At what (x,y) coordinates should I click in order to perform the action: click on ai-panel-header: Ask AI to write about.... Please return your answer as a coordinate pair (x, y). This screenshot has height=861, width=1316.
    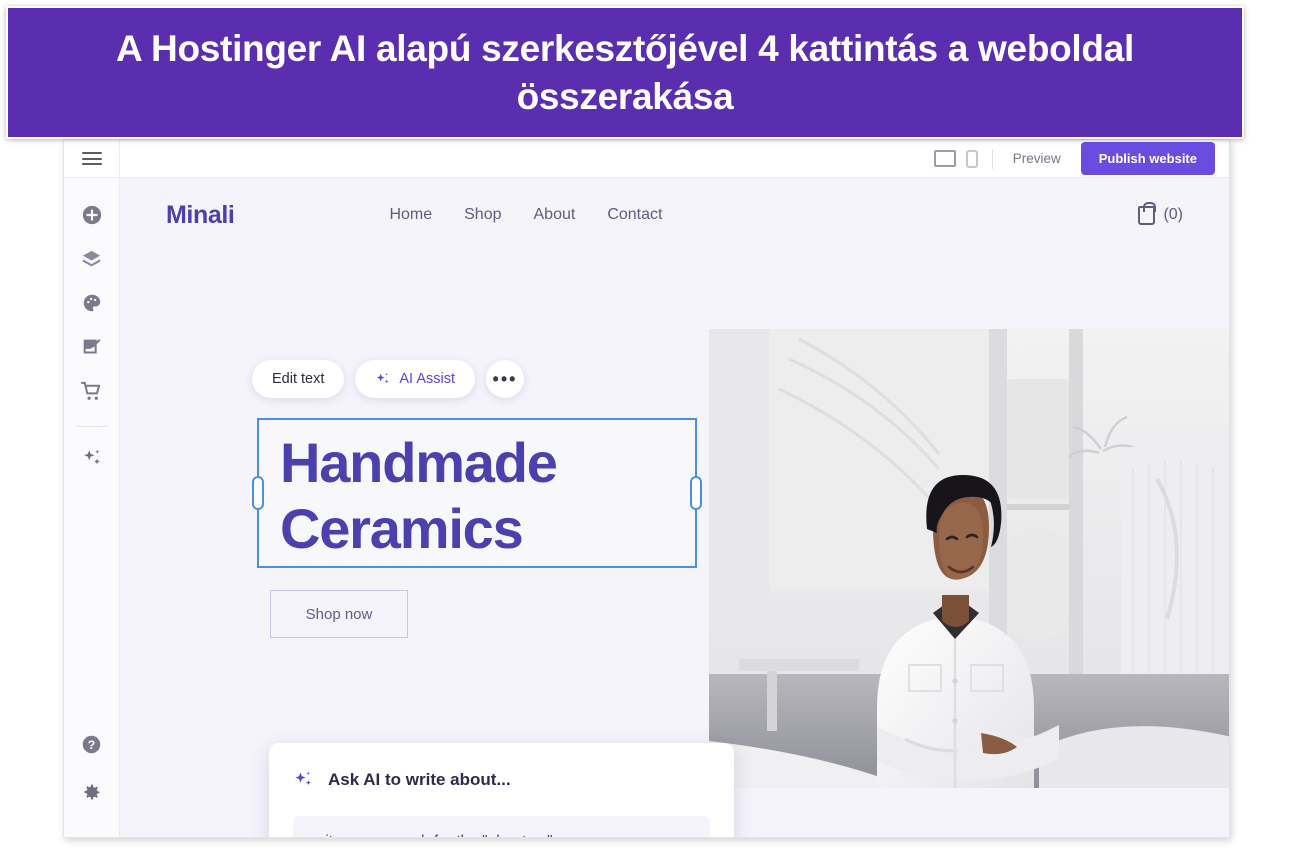
    Looking at the image, I should click on (501, 779).